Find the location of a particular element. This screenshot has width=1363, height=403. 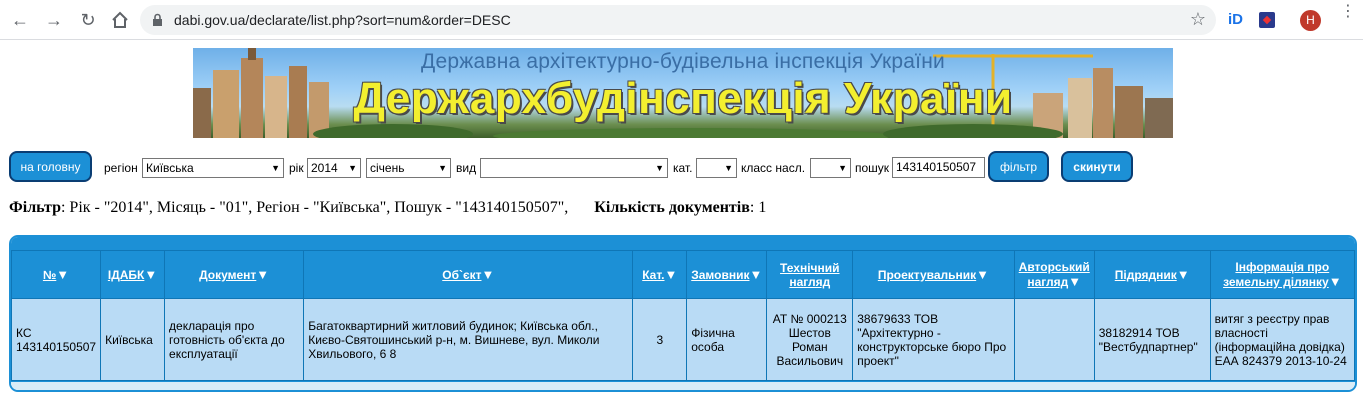

banner-title: Держархбудінспекція України is located at coordinates (683, 98).